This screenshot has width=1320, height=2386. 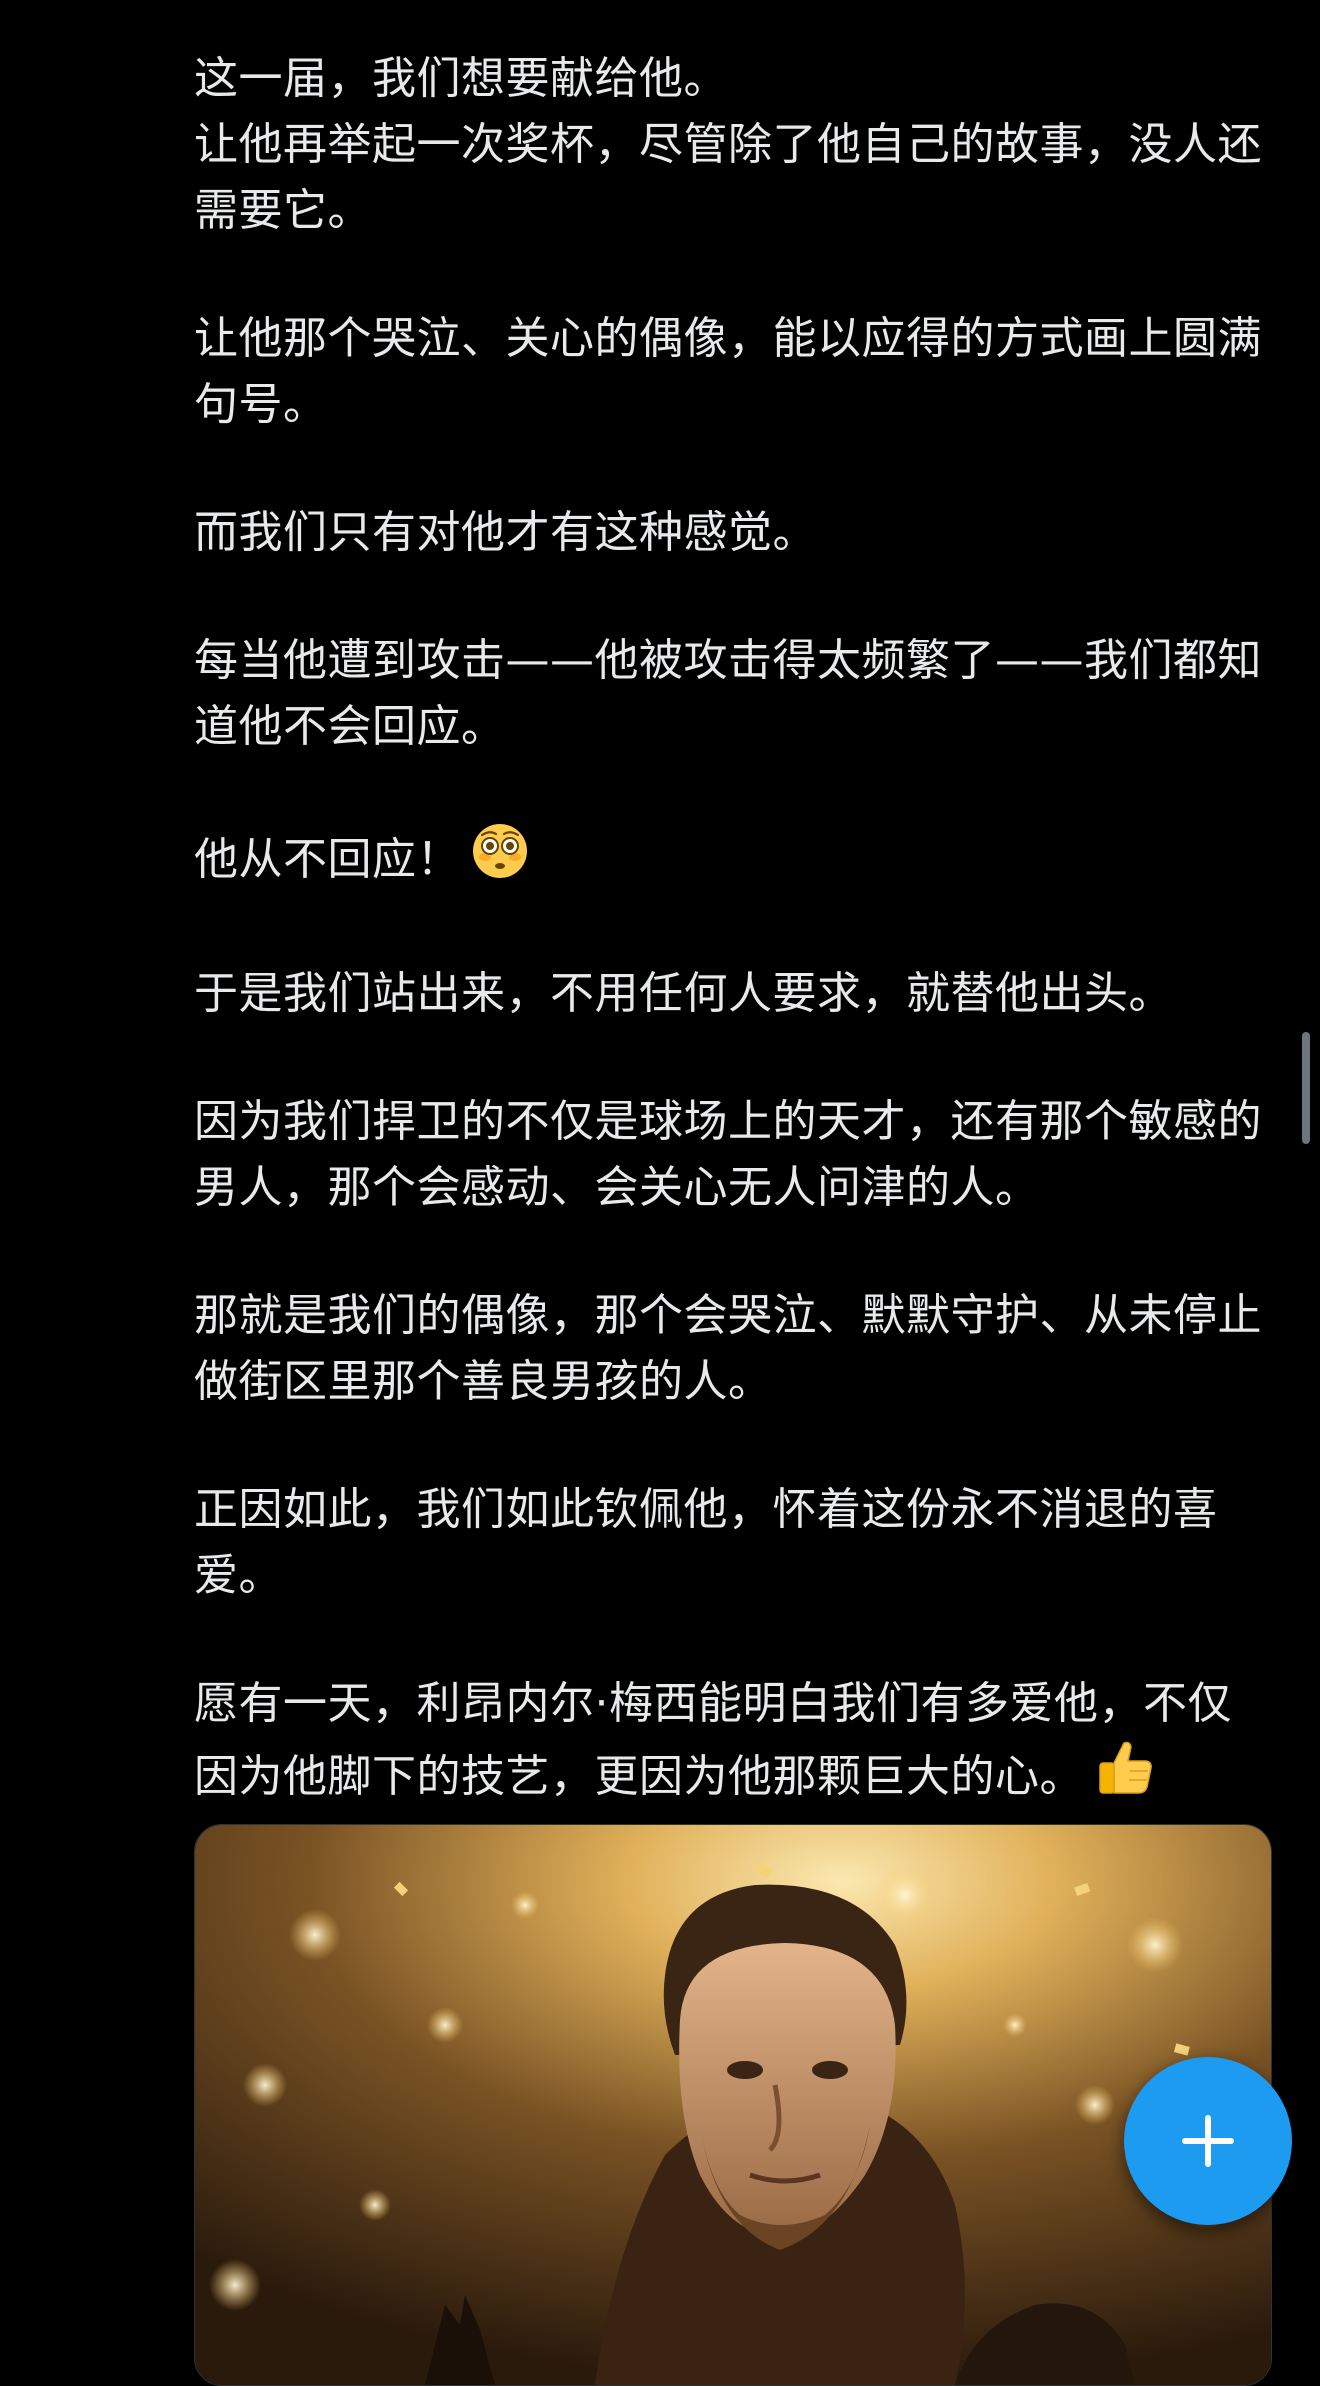 What do you see at coordinates (683, 993) in the screenshot?
I see `post-paragraph: 于是我们站出来，不用任何人要求，就替他出头。` at bounding box center [683, 993].